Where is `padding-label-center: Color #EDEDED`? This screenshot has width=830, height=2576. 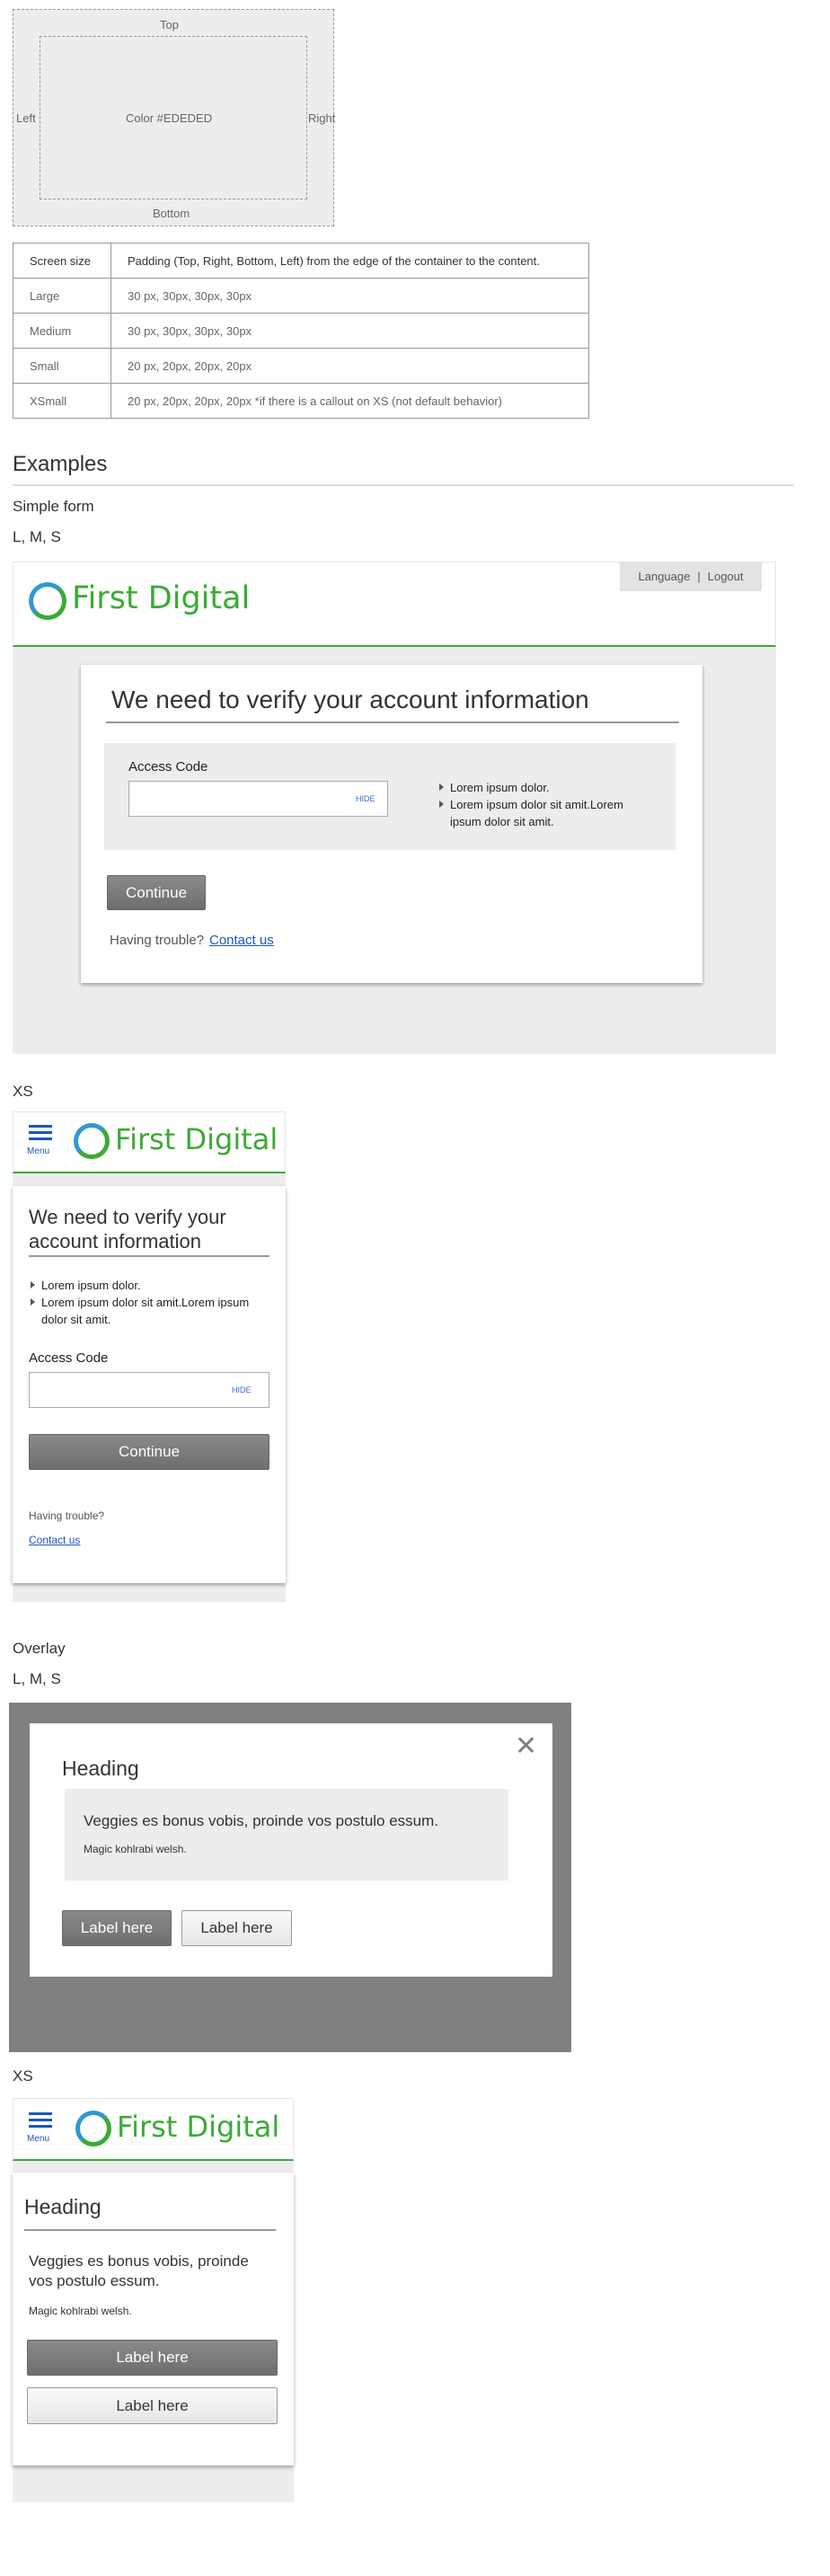
padding-label-center: Color #EDEDED is located at coordinates (169, 118).